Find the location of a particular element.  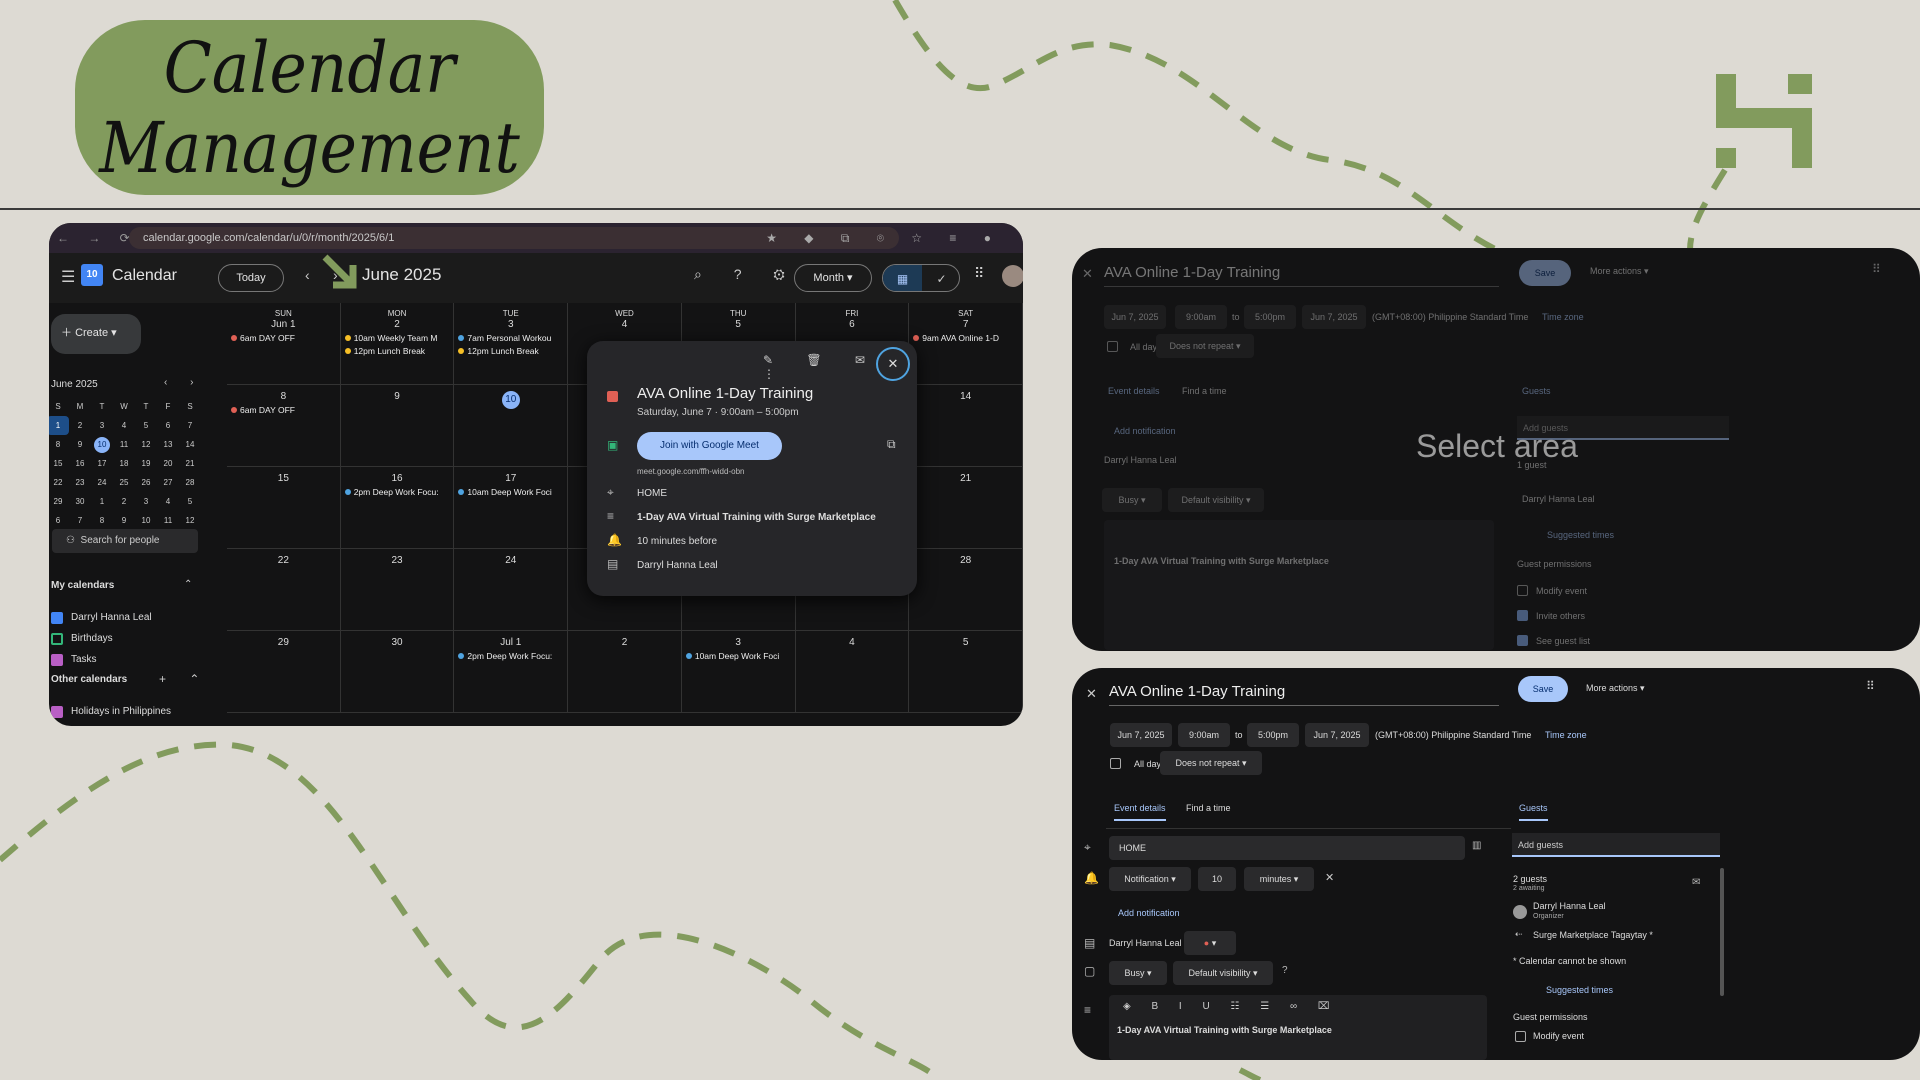

mini-day: 1 is located at coordinates (59, 425).